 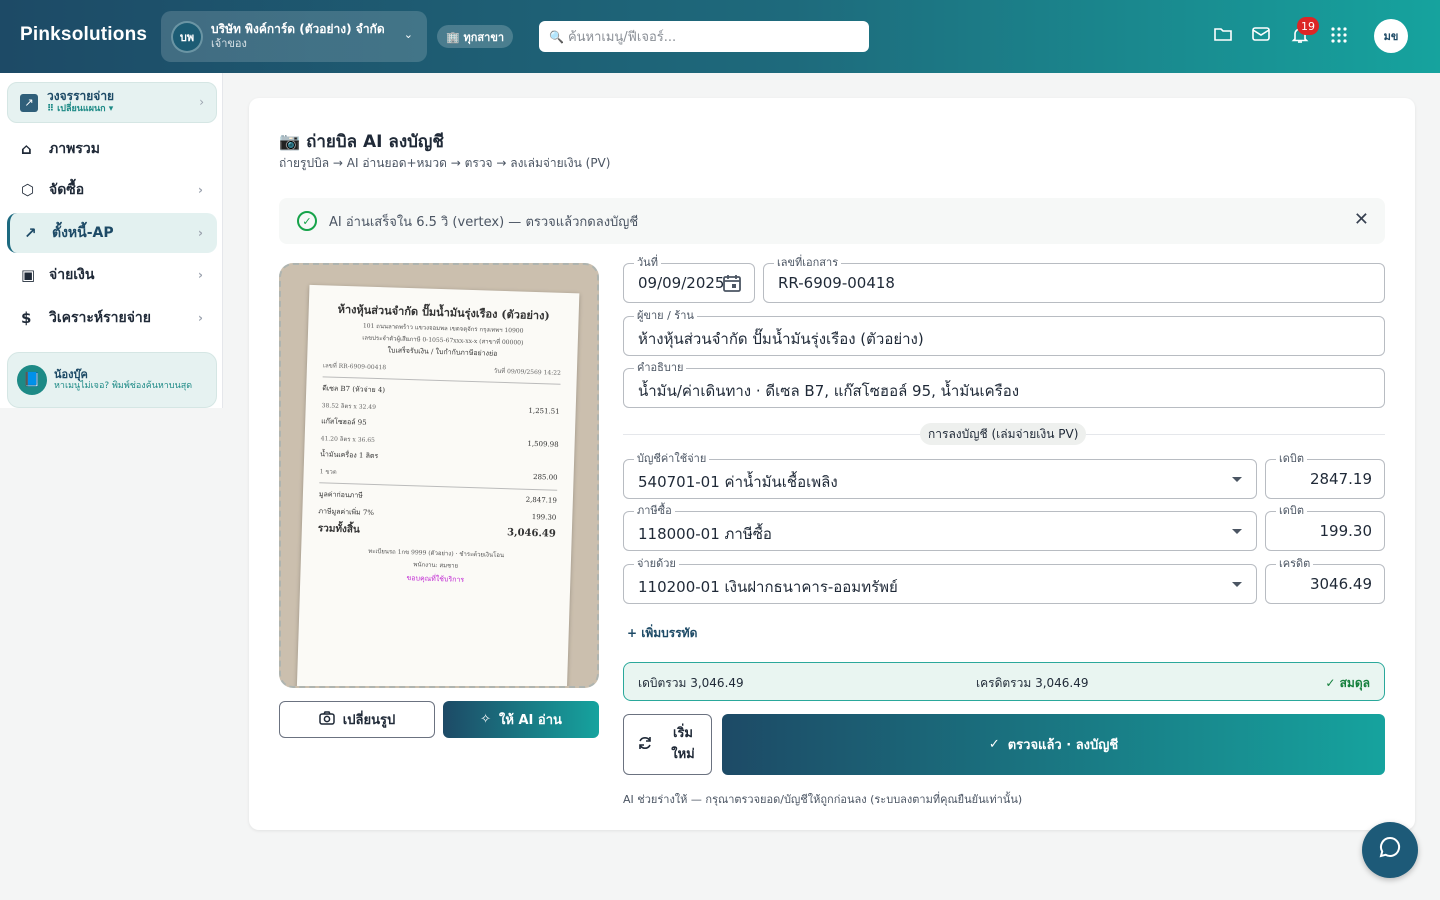 I want to click on workspace-switcher: ↗ วงจรรายจ่าย ⠿ เปลี่ยนแผนก ▾ ›, so click(x=112, y=102).